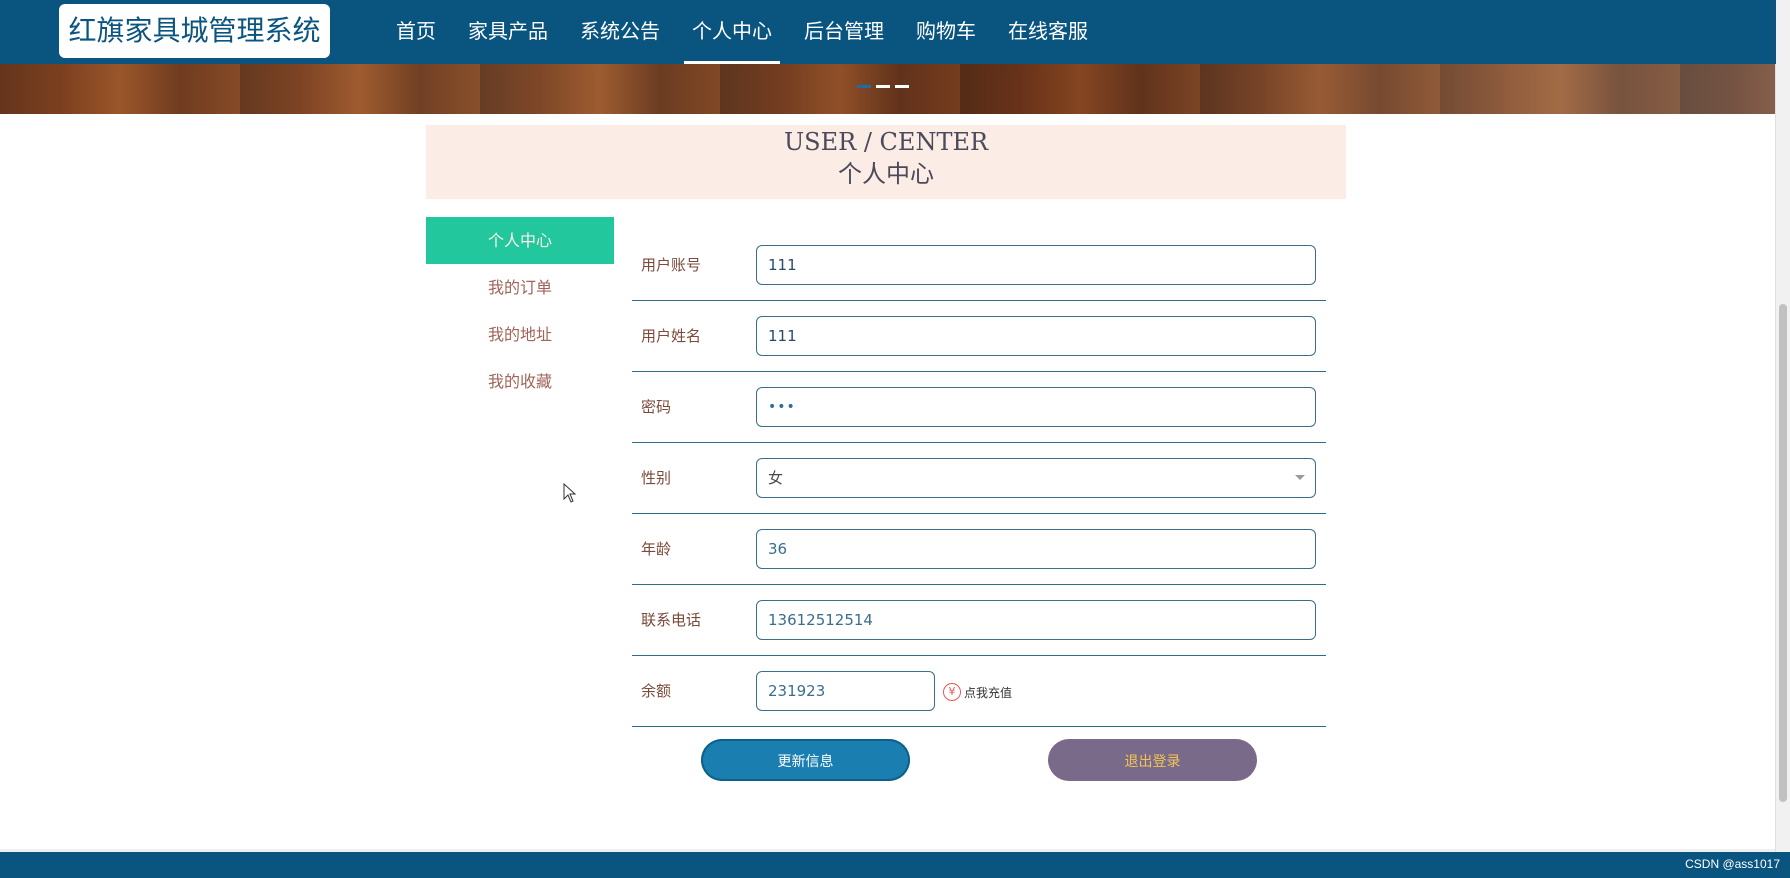 The width and height of the screenshot is (1790, 878). I want to click on phone-label: 联系电话, so click(671, 620).